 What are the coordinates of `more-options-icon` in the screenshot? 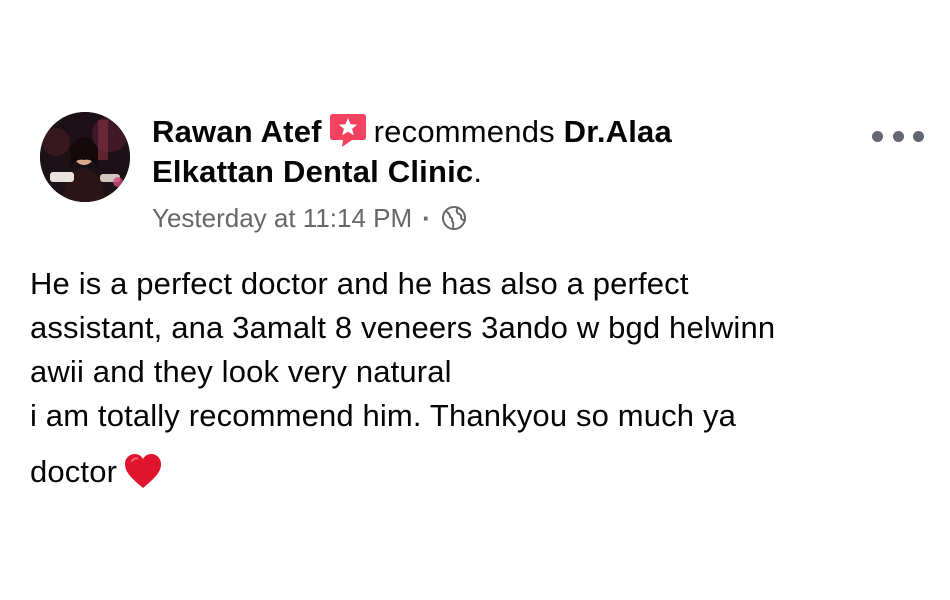 It's located at (898, 136).